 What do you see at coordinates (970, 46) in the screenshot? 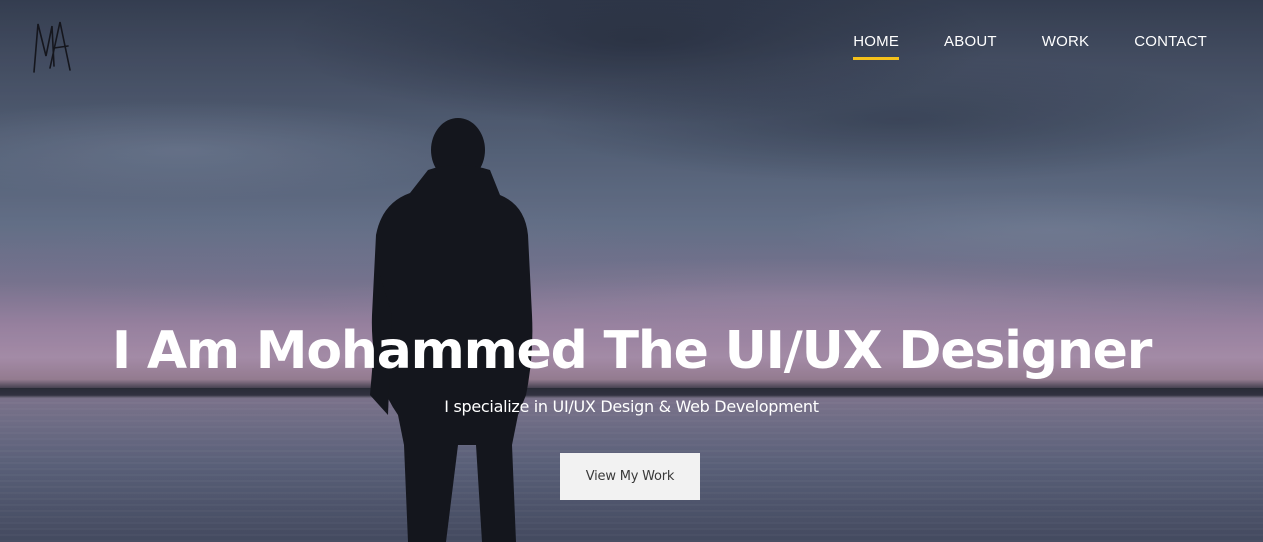
I see `nav-about: ABOUT` at bounding box center [970, 46].